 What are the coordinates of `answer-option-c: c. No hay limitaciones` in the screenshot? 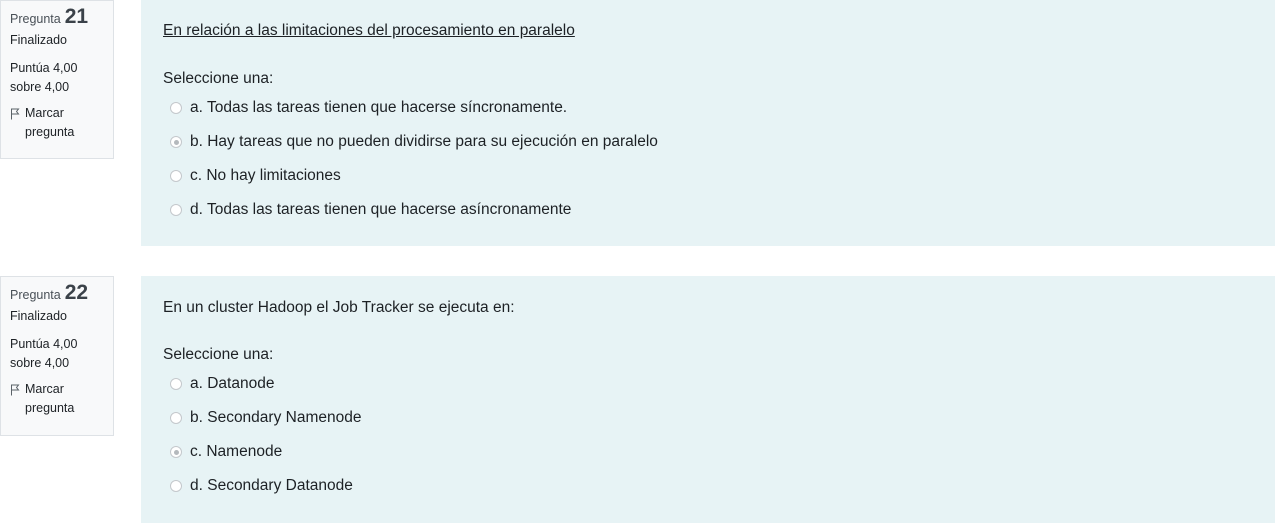 It's located at (711, 176).